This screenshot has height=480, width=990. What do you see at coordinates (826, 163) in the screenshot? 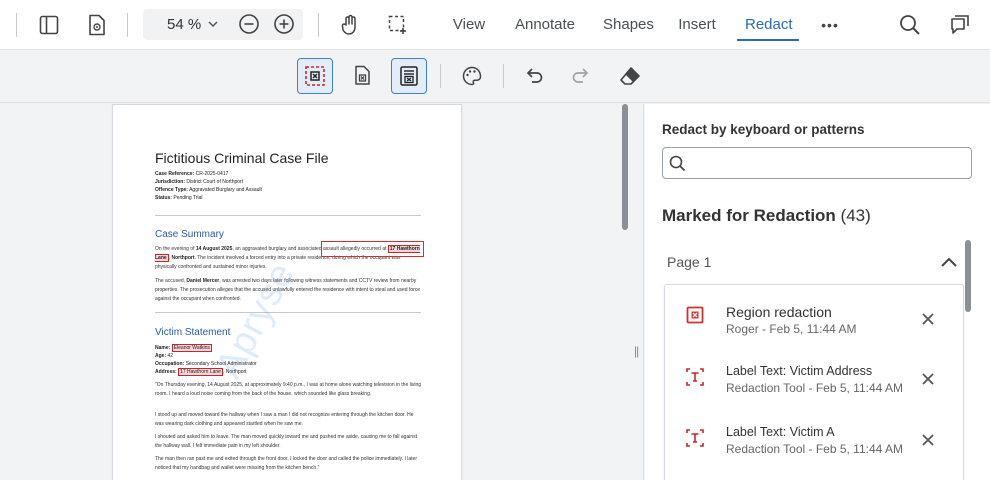
I see `pattern-search-input` at bounding box center [826, 163].